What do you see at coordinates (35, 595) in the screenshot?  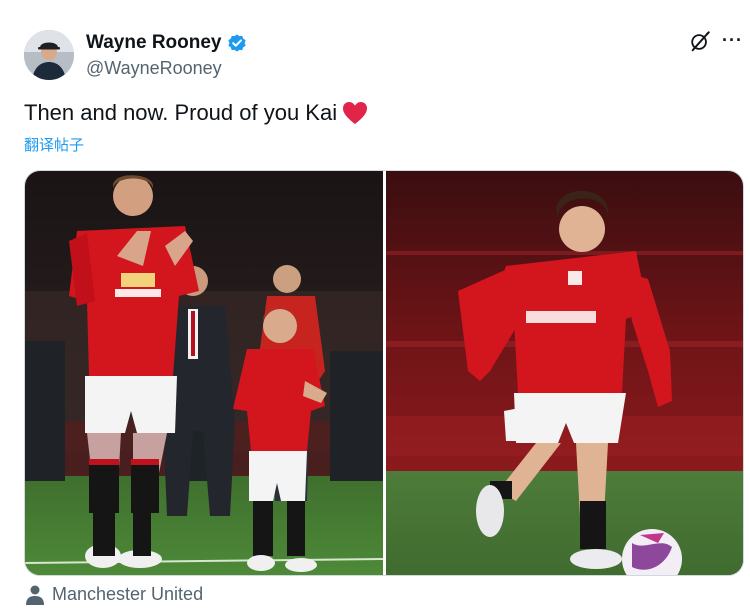 I see `person-icon` at bounding box center [35, 595].